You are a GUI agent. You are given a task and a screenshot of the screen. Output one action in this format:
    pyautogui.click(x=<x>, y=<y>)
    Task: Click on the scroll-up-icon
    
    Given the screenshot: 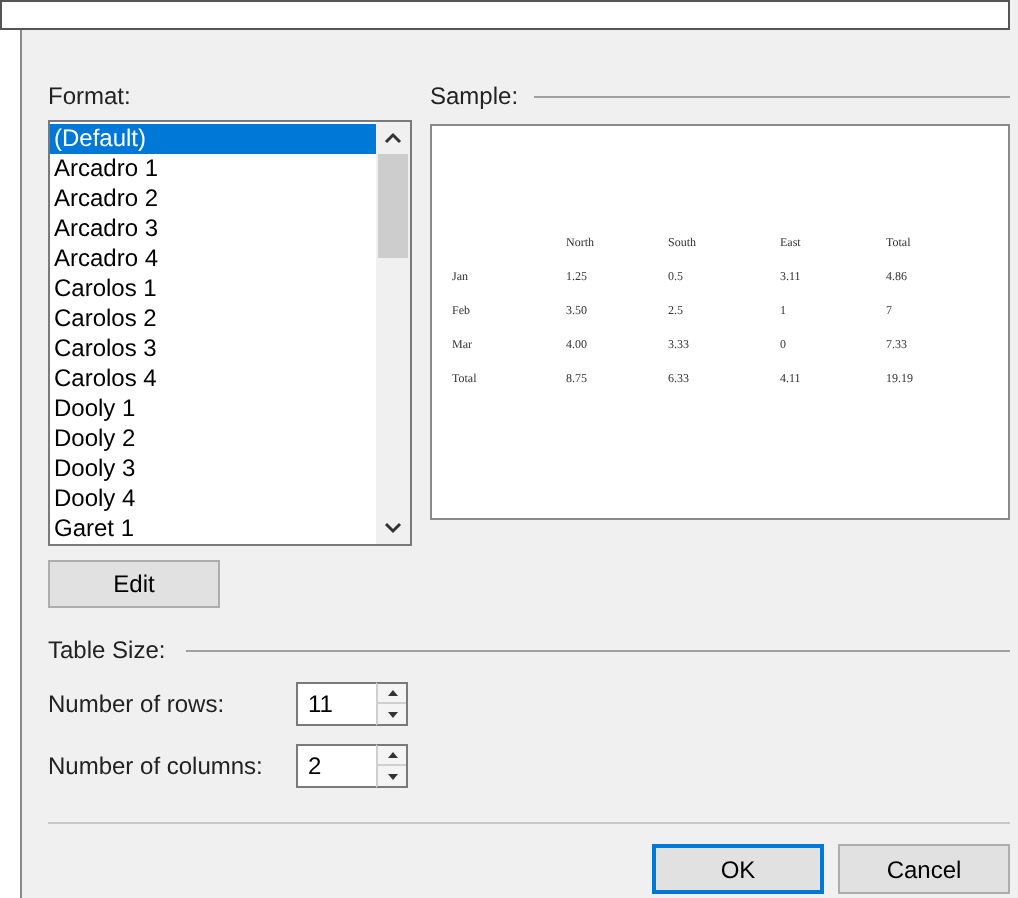 What is the action you would take?
    pyautogui.click(x=393, y=138)
    